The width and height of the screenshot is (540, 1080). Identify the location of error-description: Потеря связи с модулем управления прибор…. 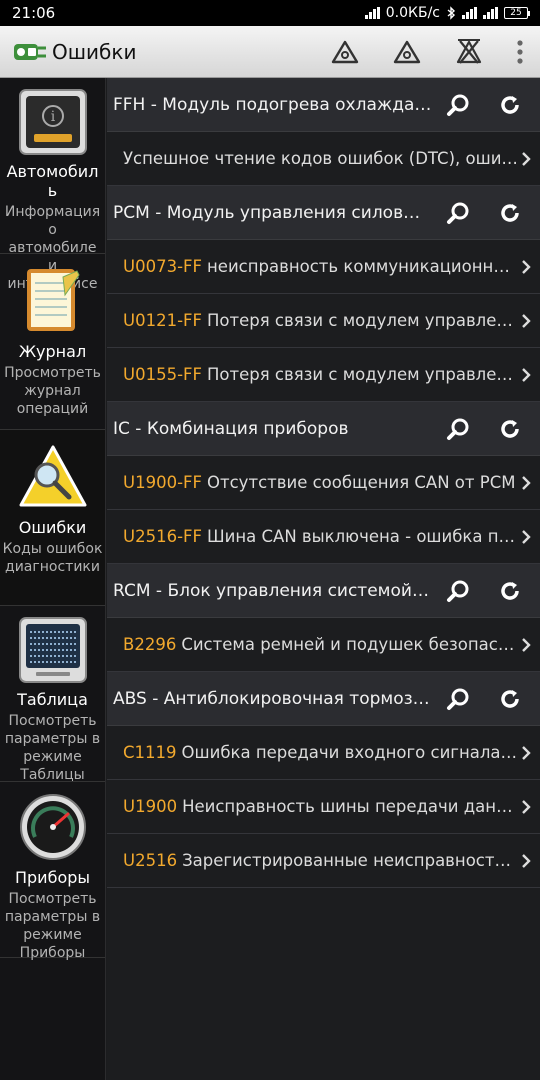
(362, 374).